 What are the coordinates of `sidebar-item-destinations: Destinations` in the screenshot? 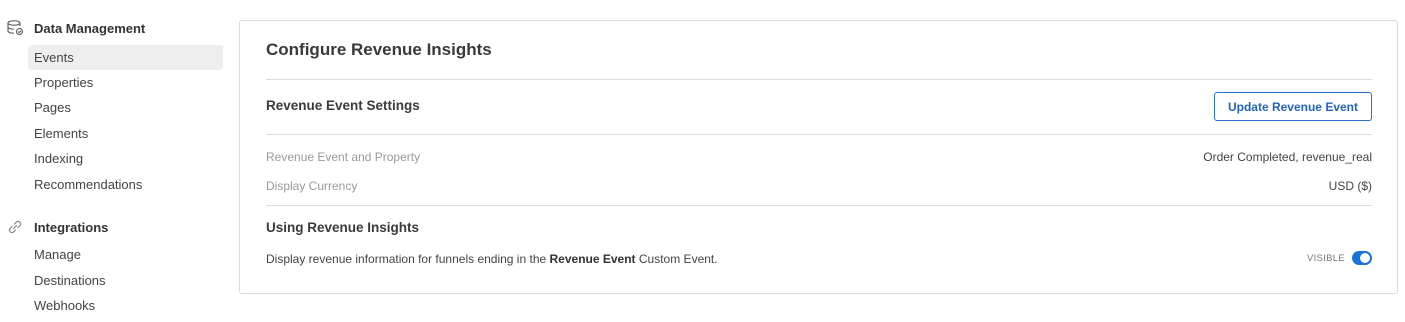 It's located at (125, 280).